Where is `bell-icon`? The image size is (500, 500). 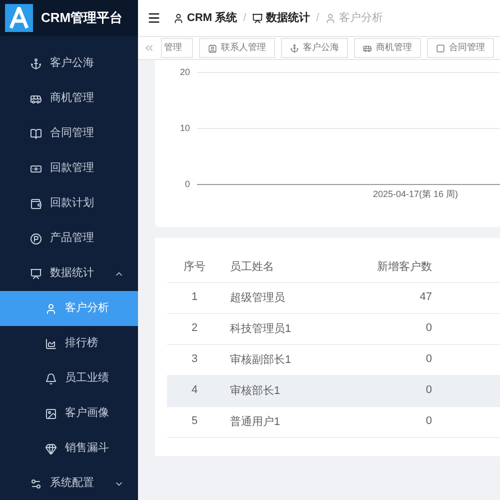
bell-icon is located at coordinates (51, 378).